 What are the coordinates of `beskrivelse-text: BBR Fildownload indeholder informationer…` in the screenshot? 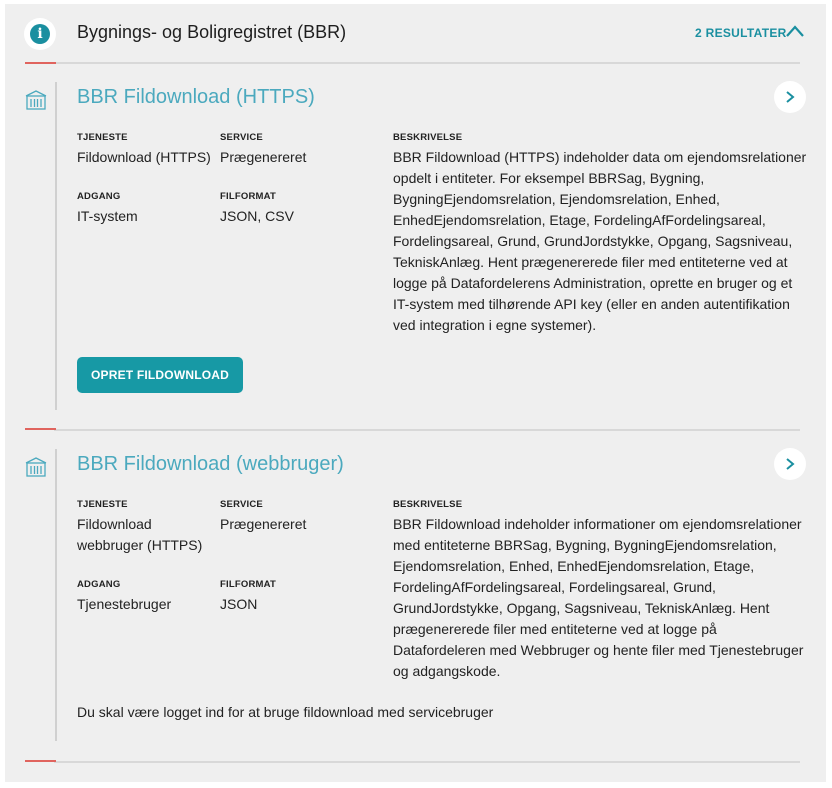 It's located at (598, 597).